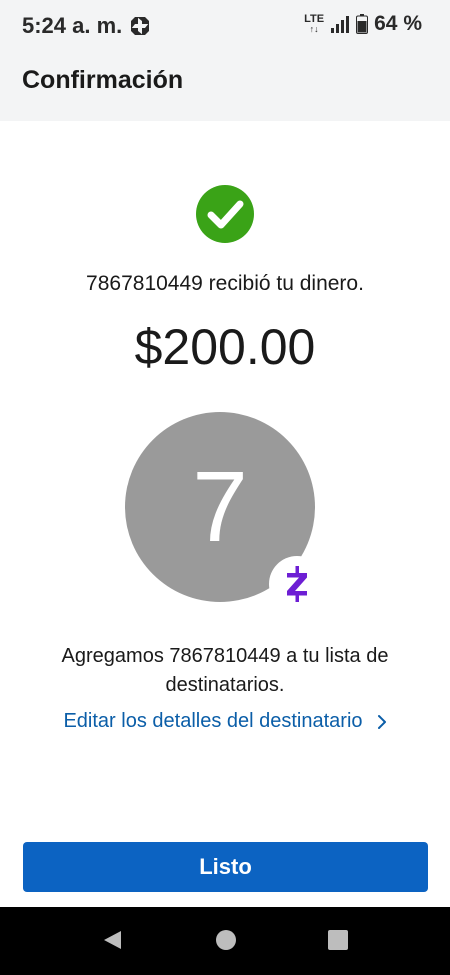 This screenshot has height=975, width=450. What do you see at coordinates (72, 25) in the screenshot?
I see `status-time: 5:24 a. m.` at bounding box center [72, 25].